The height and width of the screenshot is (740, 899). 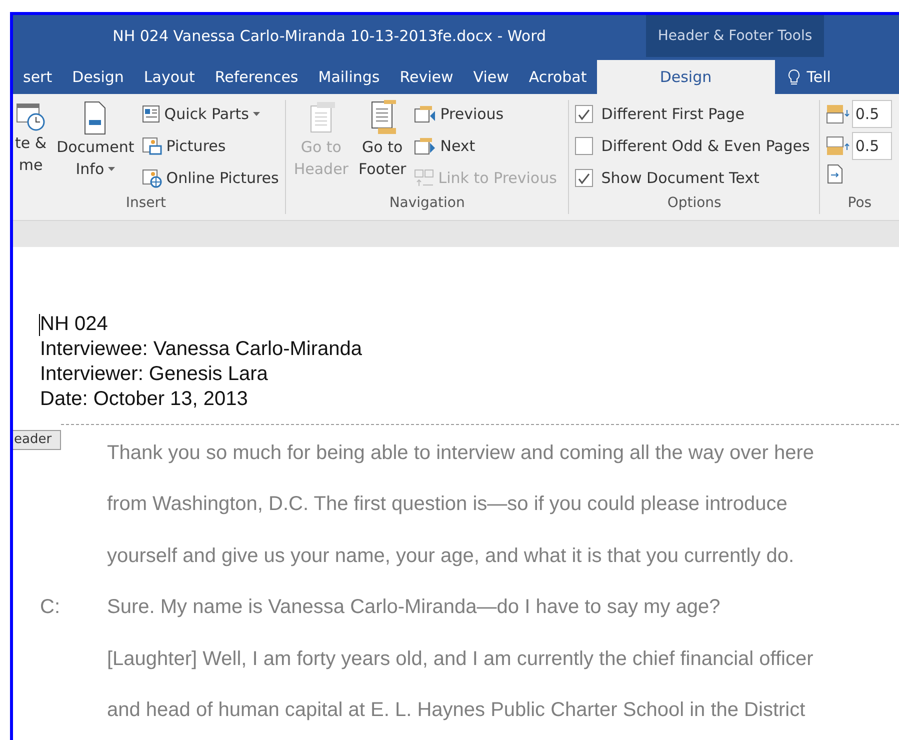 I want to click on lightbulb-icon, so click(x=793, y=77).